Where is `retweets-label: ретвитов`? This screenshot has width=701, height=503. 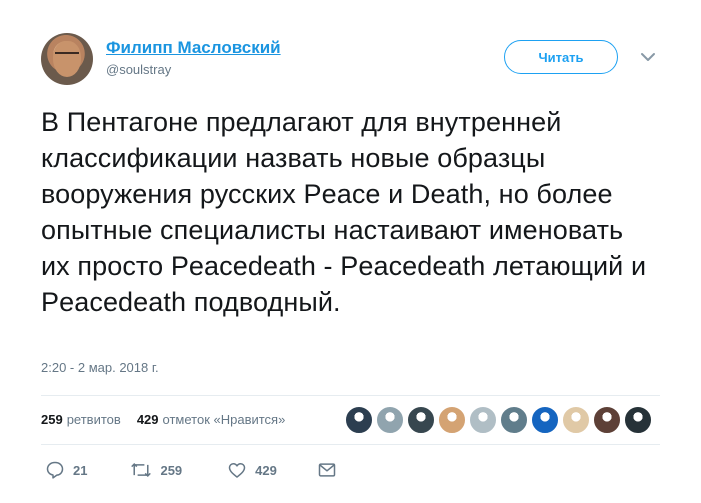 retweets-label: ретвитов is located at coordinates (94, 419).